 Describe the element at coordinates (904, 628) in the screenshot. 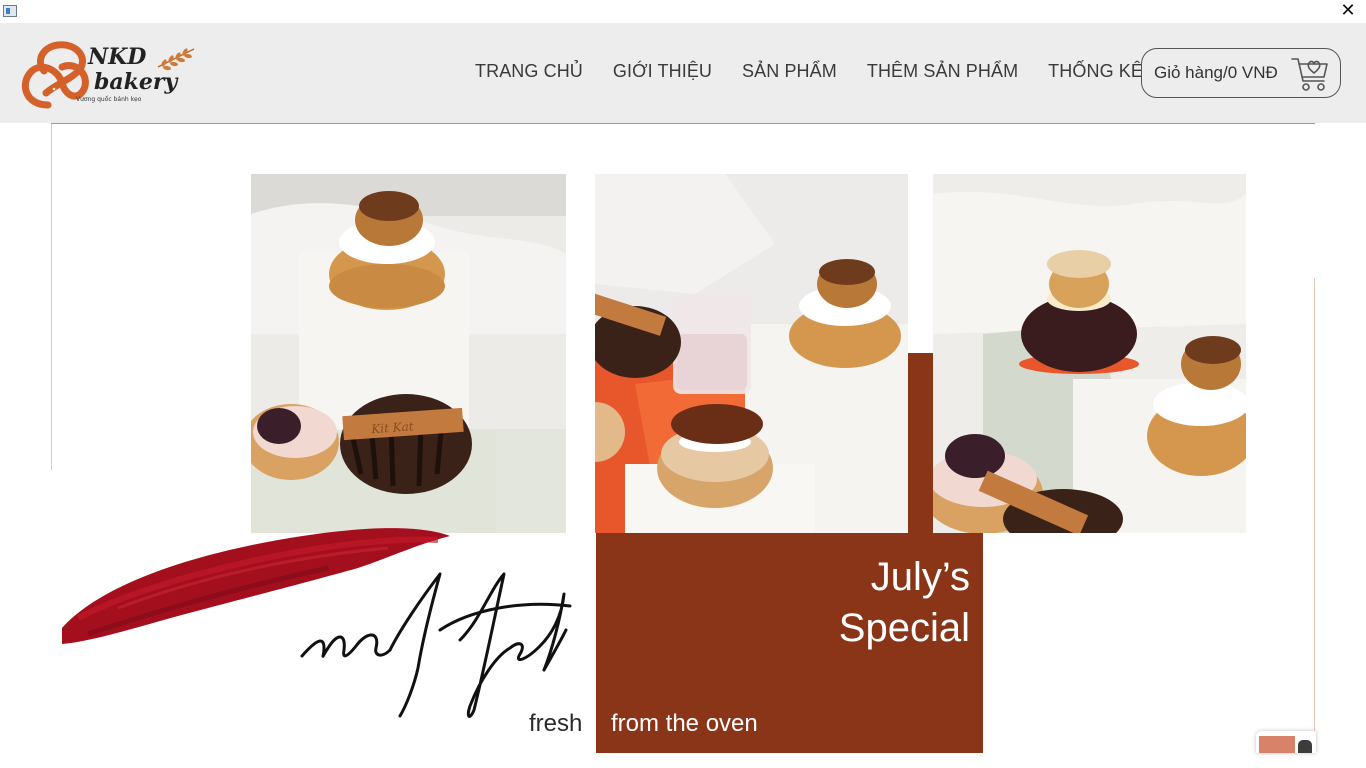

I see `special-title-line2: Special` at that location.